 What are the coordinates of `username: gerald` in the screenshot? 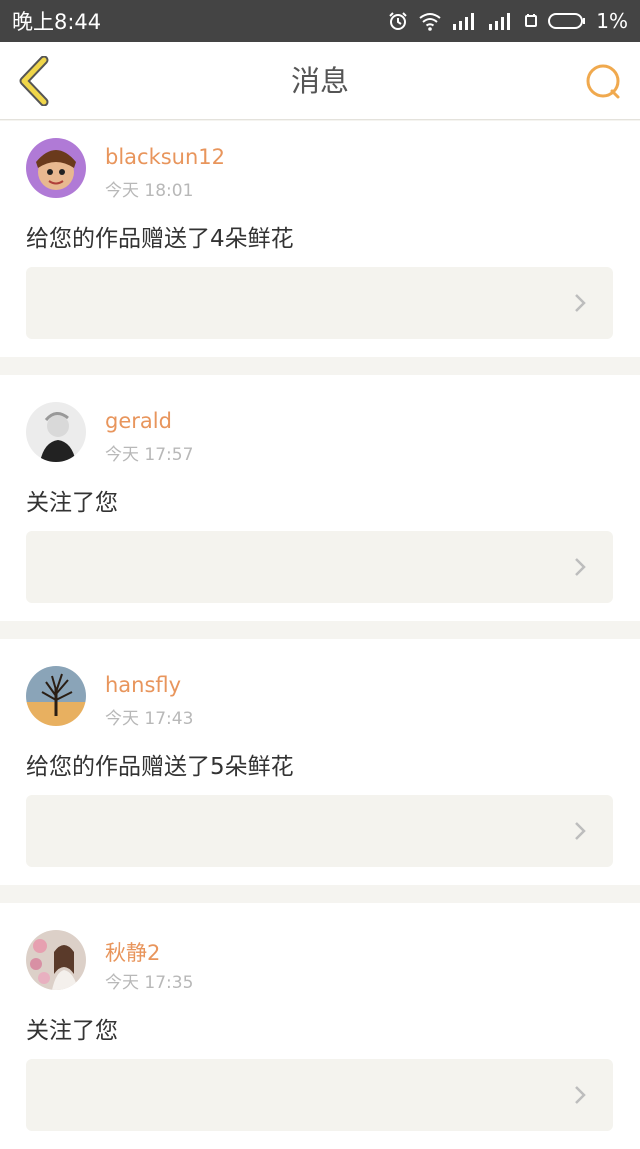 It's located at (138, 421).